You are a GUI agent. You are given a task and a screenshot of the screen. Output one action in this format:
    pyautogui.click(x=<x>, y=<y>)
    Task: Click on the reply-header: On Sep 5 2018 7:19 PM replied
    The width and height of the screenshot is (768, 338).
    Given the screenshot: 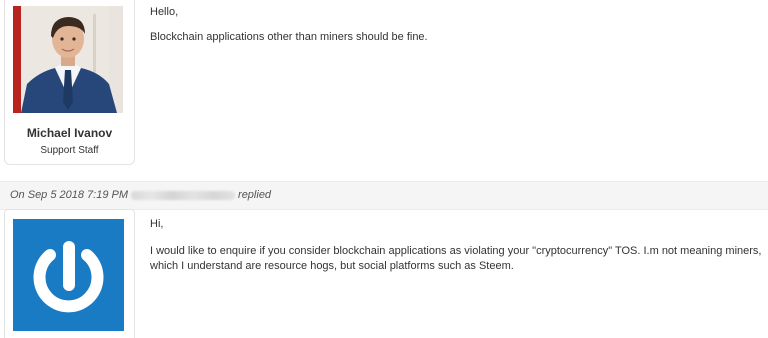 What is the action you would take?
    pyautogui.click(x=384, y=195)
    